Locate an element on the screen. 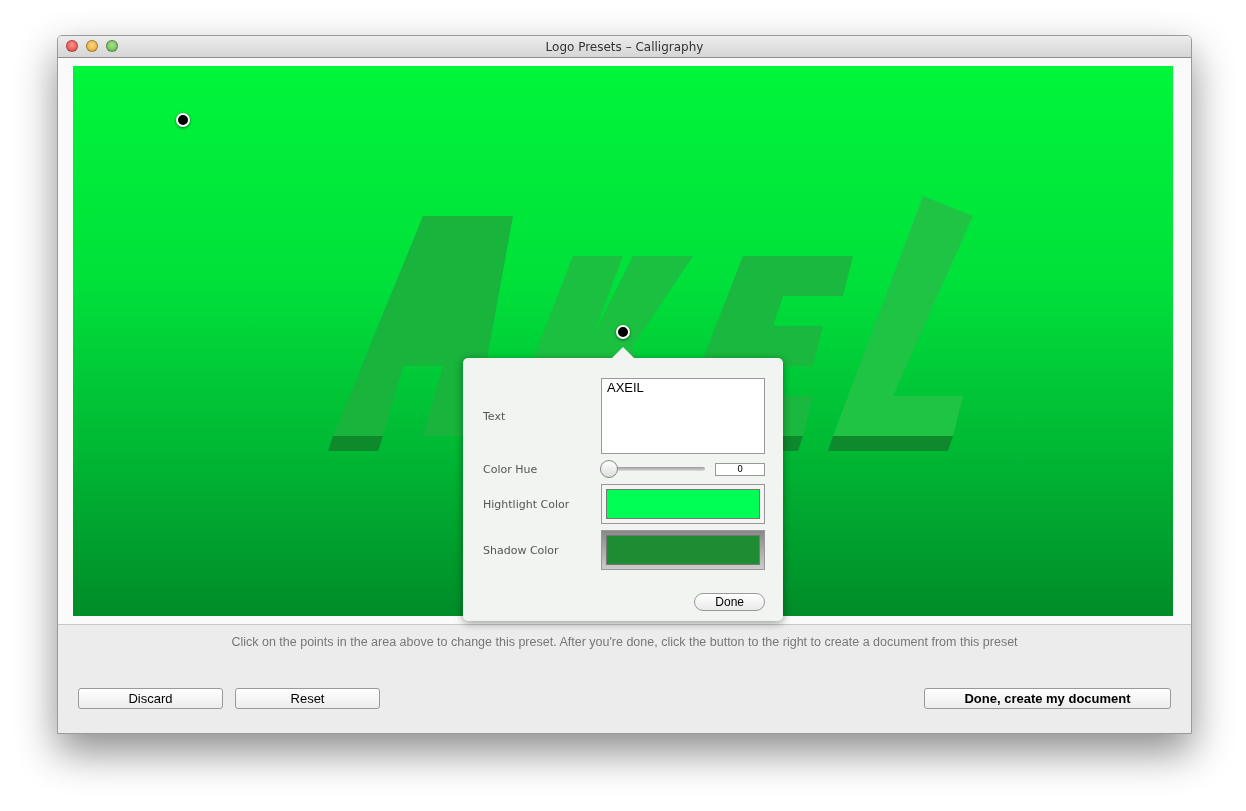 The image size is (1246, 811). text-label: Text is located at coordinates (495, 416).